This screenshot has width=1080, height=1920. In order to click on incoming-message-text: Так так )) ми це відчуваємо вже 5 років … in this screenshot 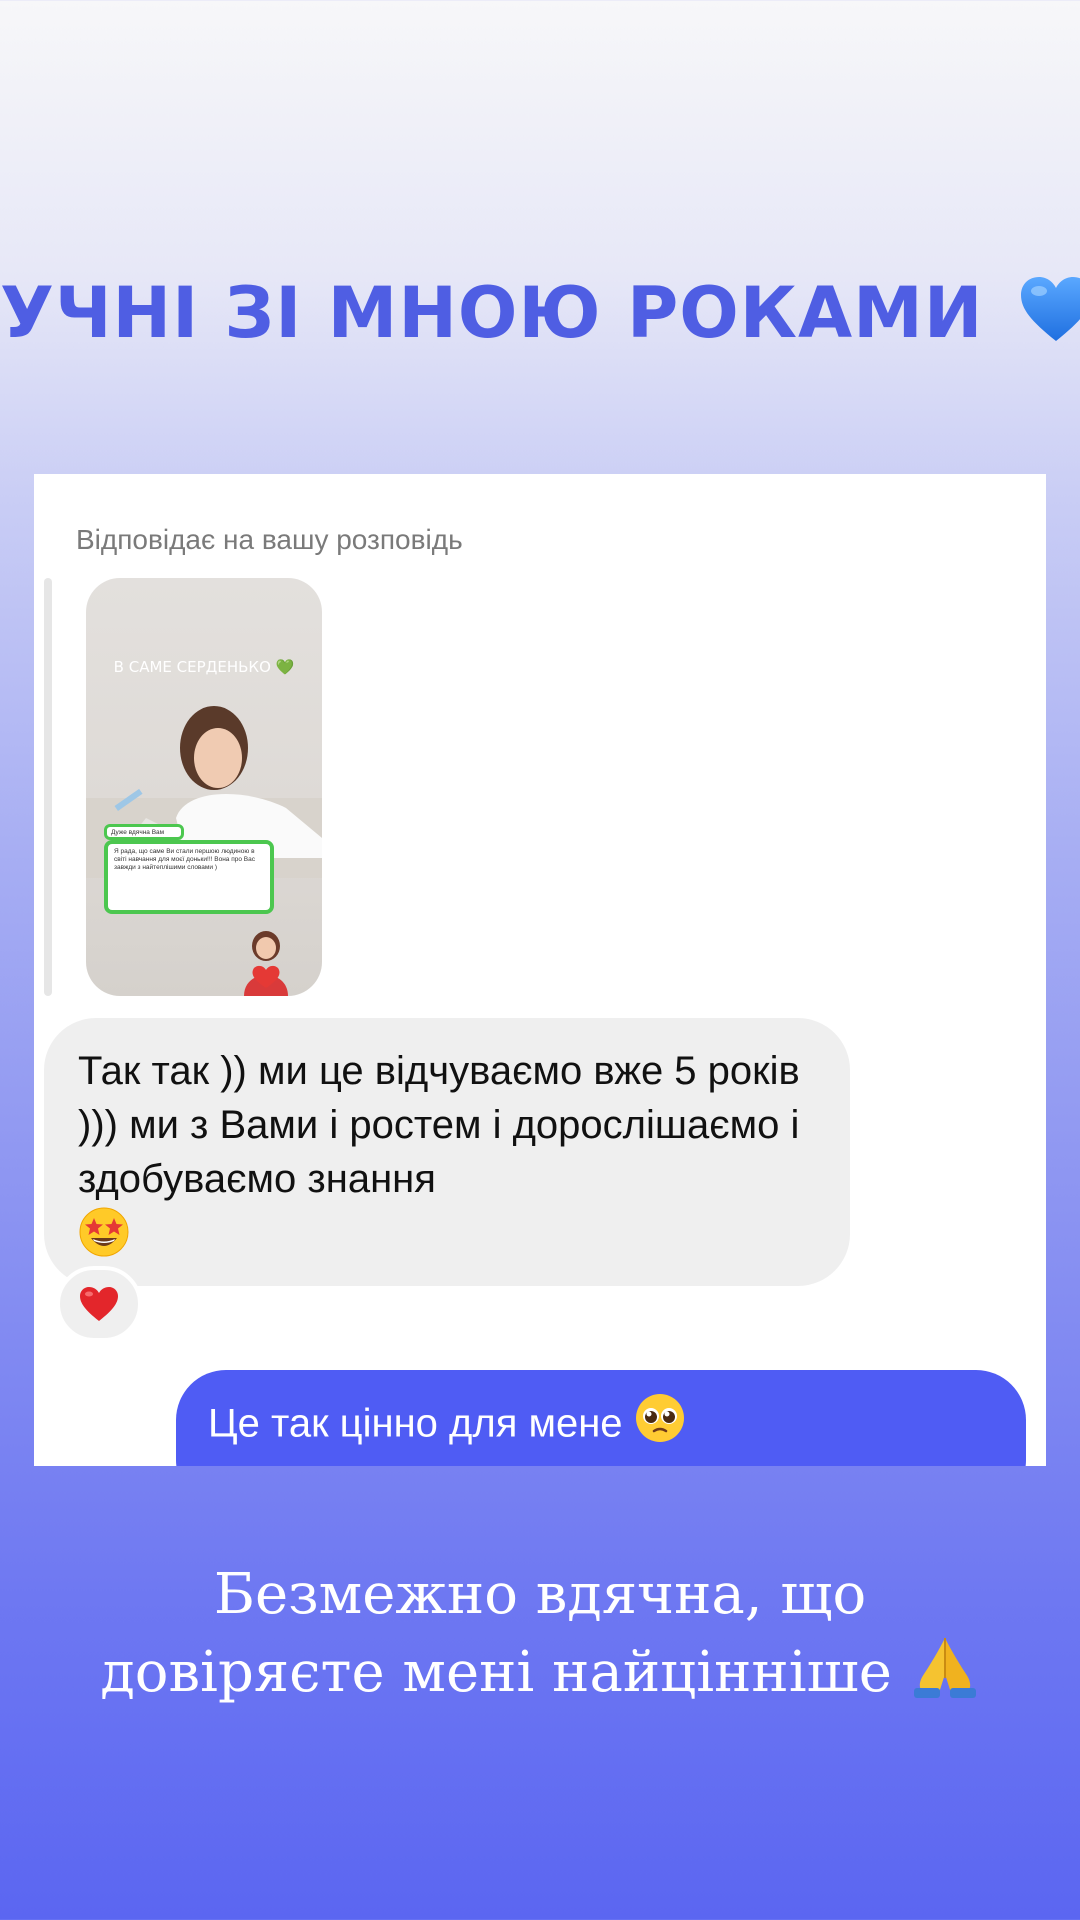, I will do `click(444, 1158)`.